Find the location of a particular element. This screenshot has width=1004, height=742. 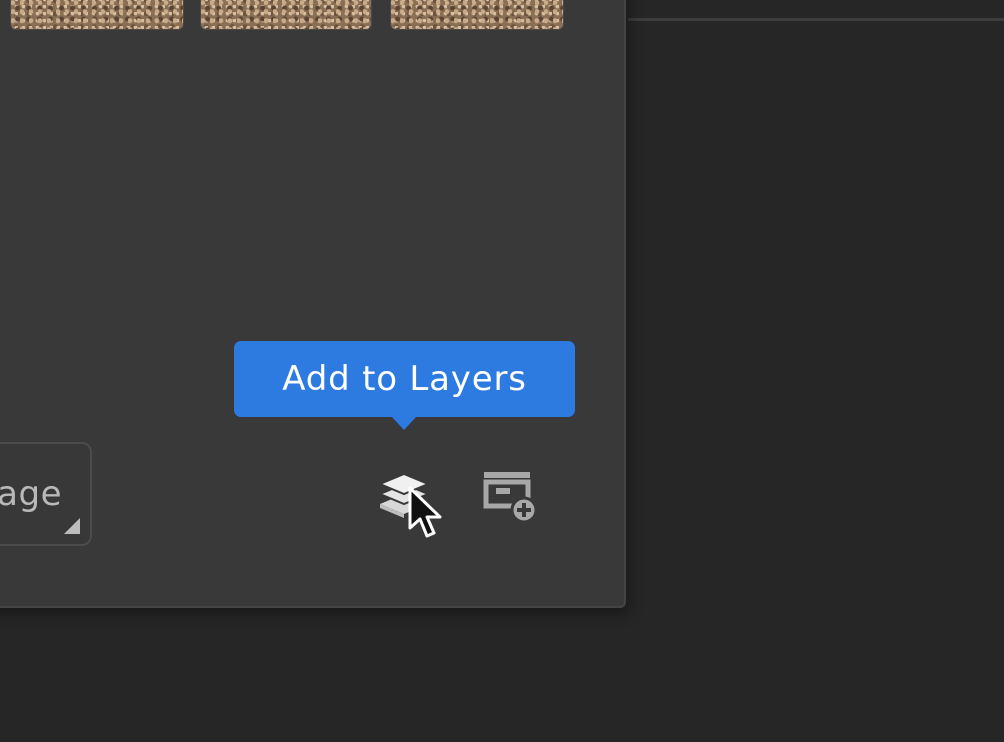

library-add-icon is located at coordinates (512, 498).